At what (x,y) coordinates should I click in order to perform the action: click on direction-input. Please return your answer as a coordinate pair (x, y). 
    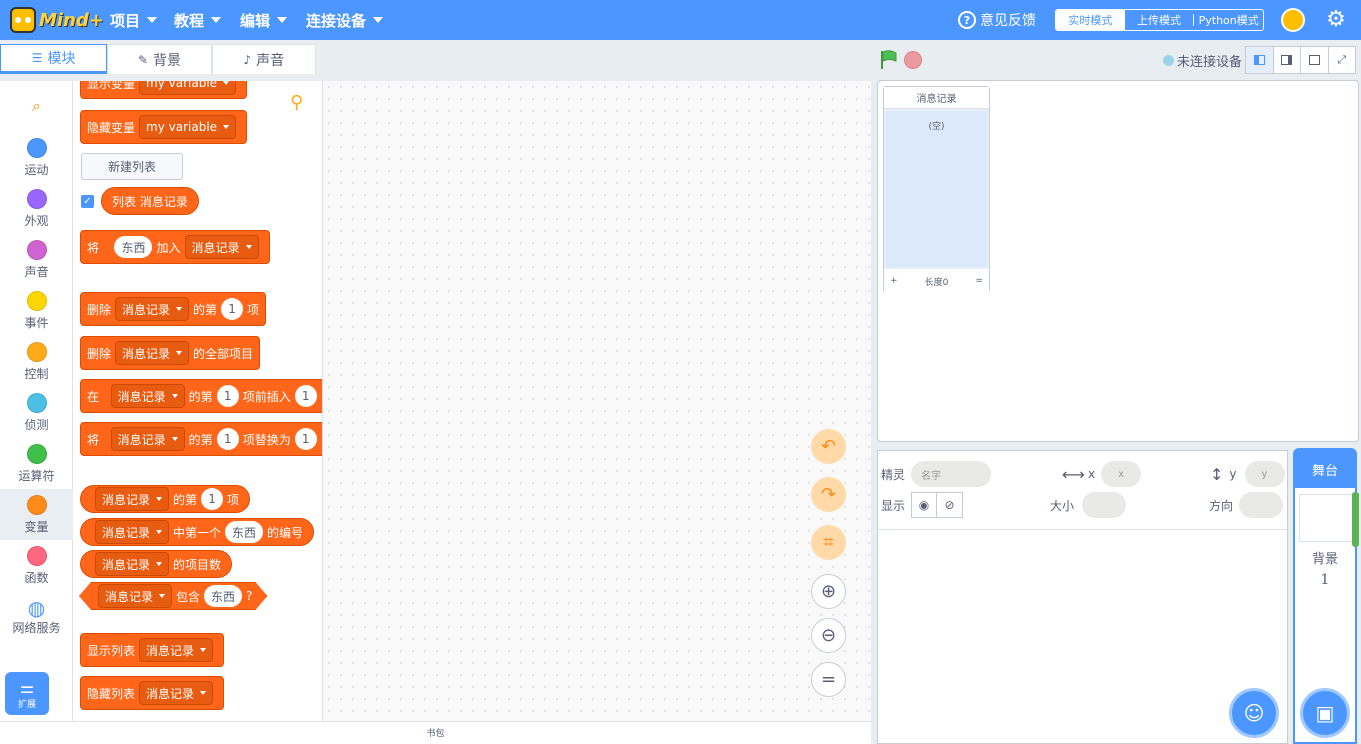
    Looking at the image, I should click on (1261, 505).